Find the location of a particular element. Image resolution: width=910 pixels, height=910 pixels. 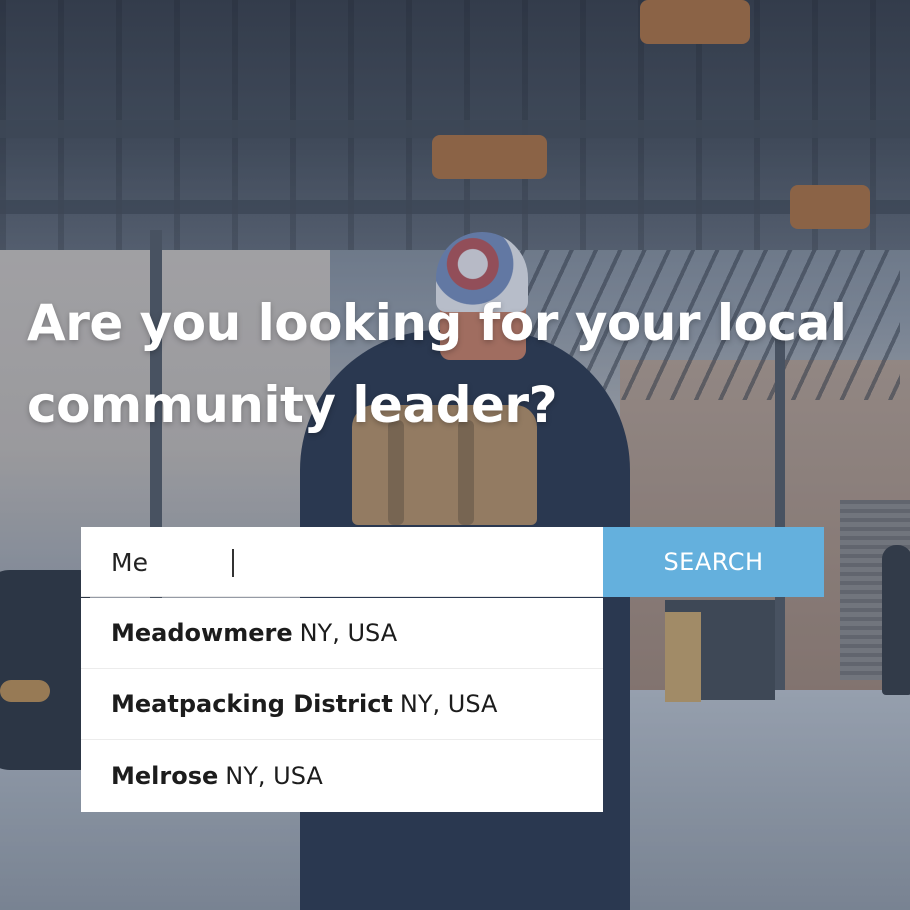

search-input is located at coordinates (342, 562).